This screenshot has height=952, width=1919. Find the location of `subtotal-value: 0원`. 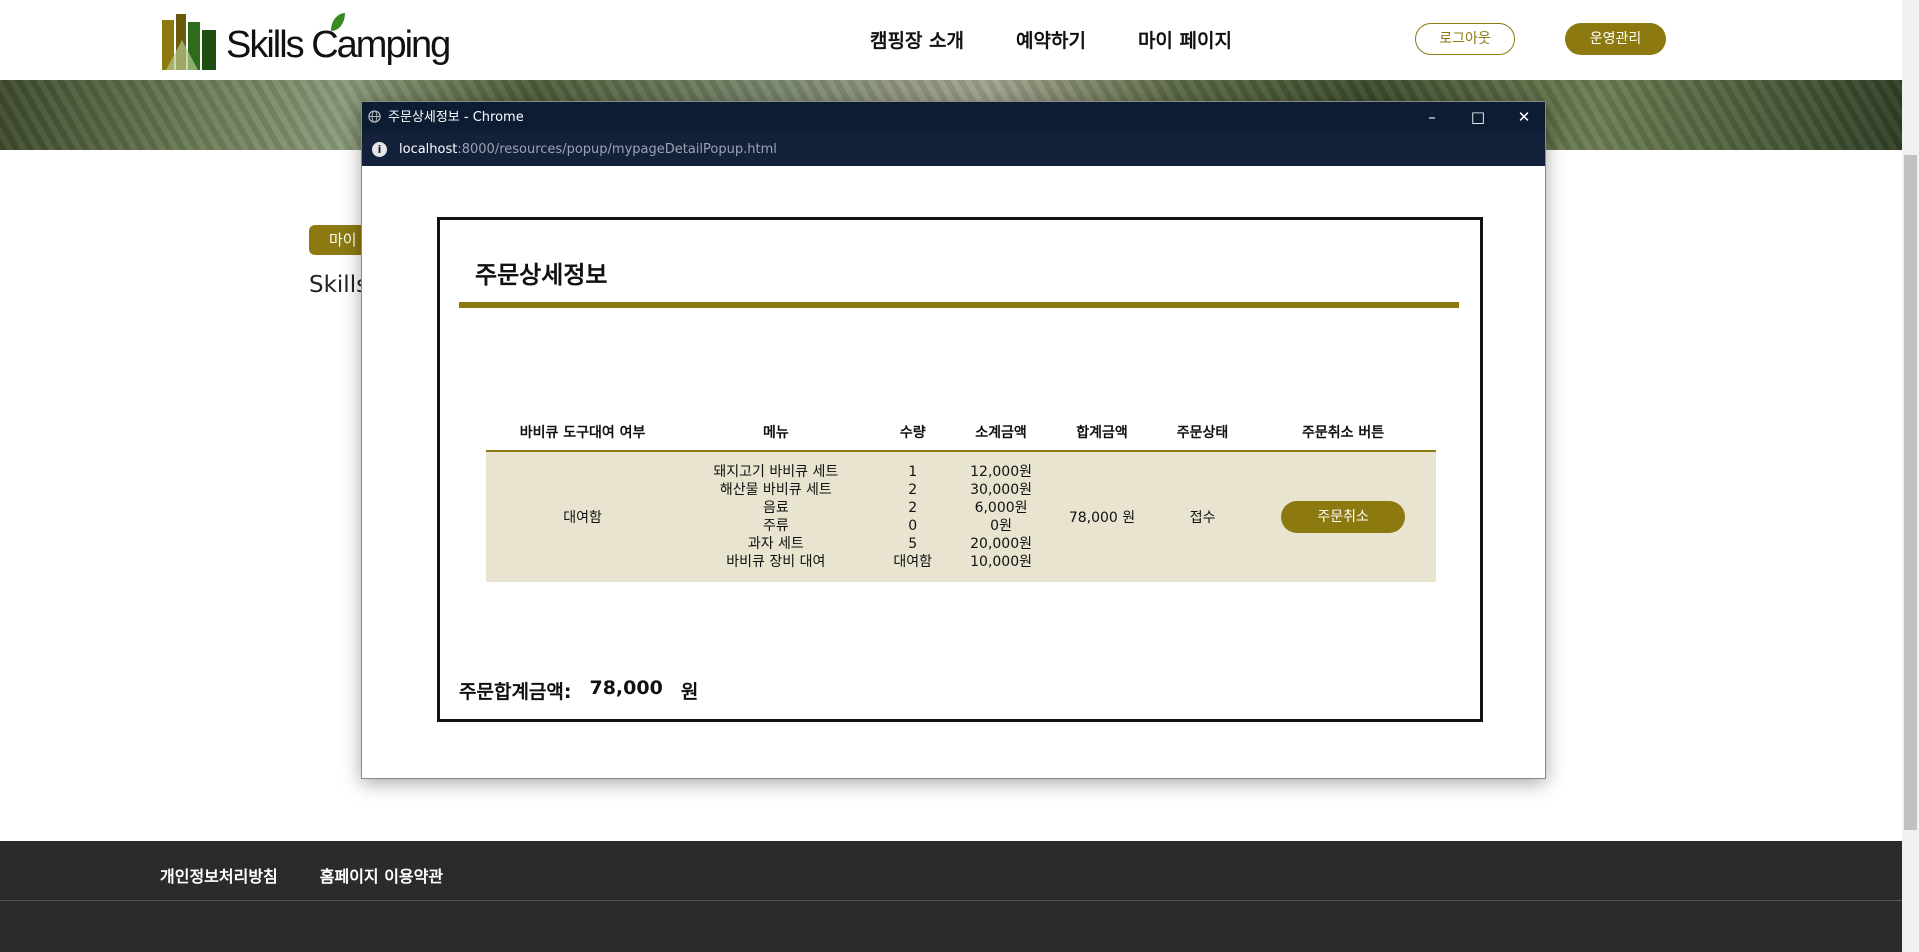

subtotal-value: 0원 is located at coordinates (1001, 526).